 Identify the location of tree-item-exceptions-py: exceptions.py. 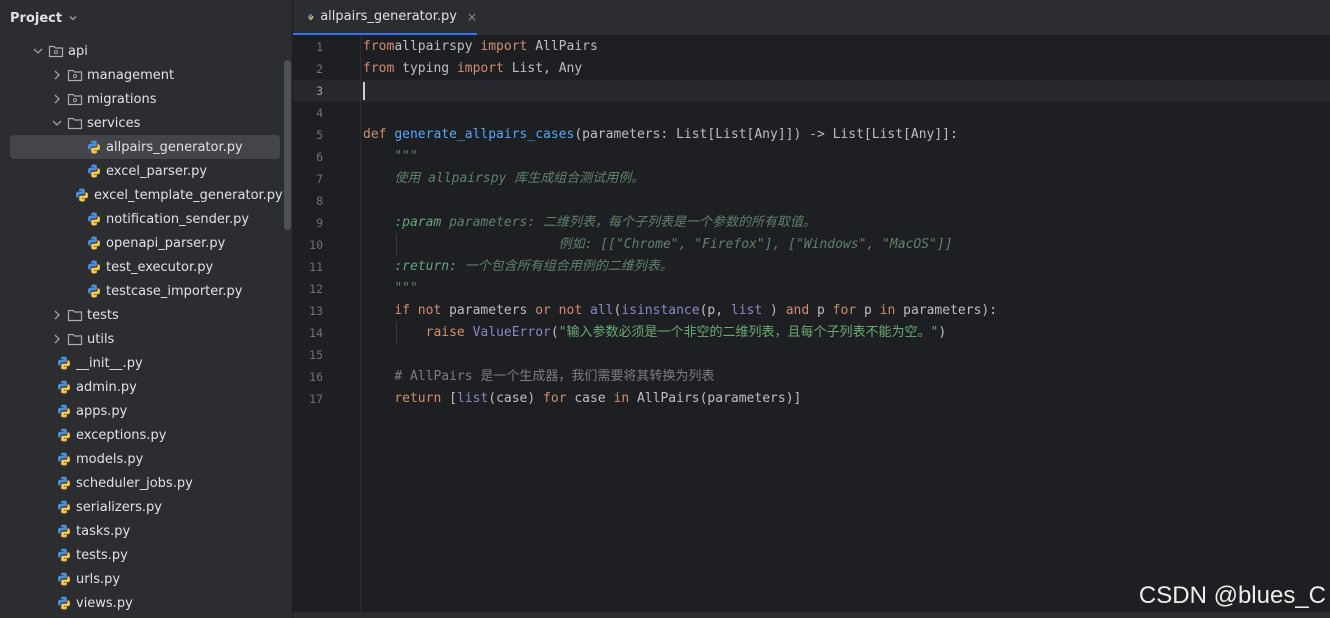
(140, 435).